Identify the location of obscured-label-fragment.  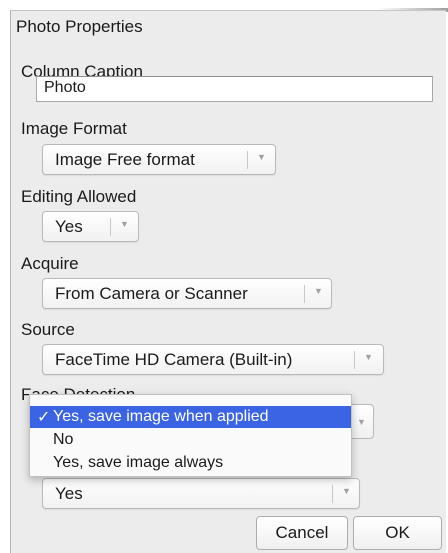
(24, 459).